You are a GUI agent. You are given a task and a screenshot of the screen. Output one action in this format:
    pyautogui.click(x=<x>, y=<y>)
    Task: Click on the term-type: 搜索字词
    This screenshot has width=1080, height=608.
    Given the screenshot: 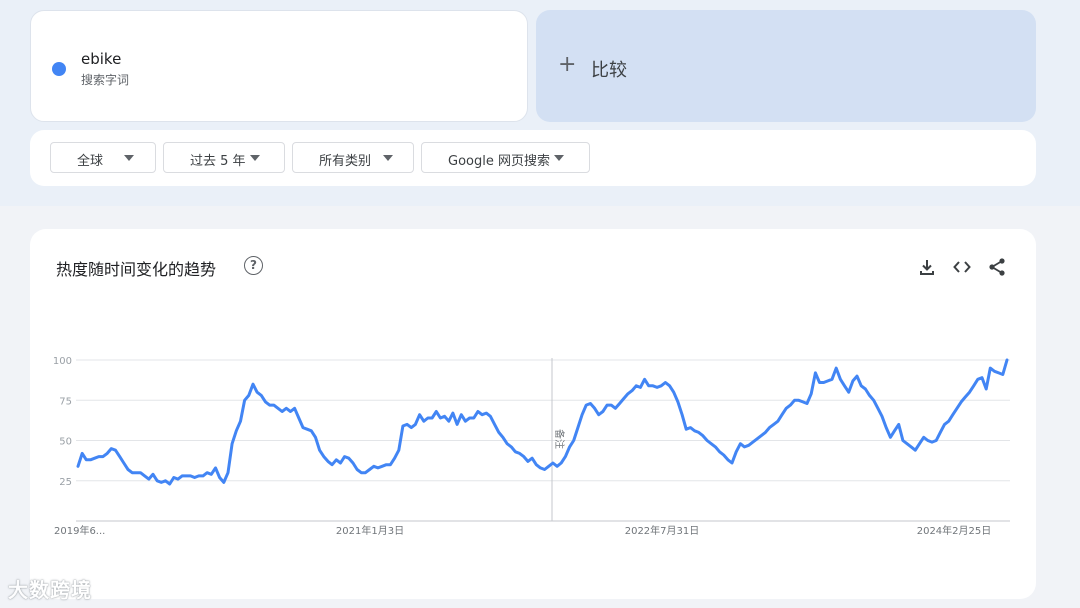 What is the action you would take?
    pyautogui.click(x=105, y=80)
    